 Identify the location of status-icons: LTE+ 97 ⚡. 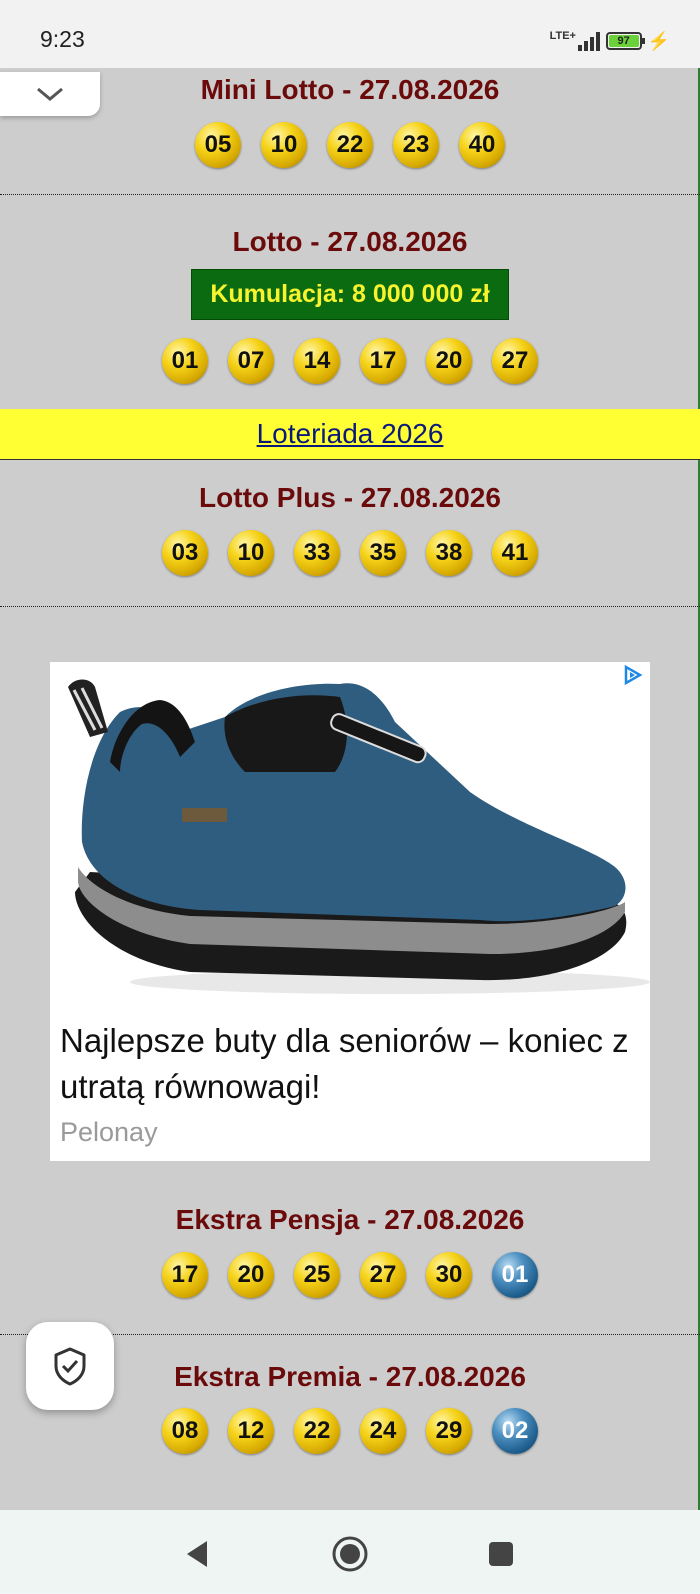
(610, 41).